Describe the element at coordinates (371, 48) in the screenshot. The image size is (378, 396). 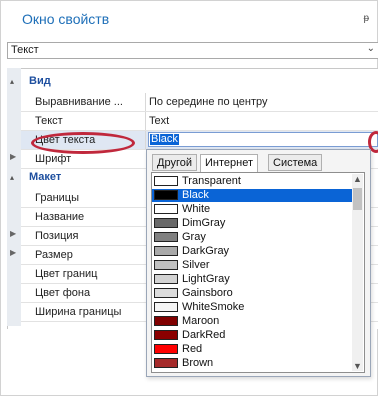
I see `chevron-down-icon: ⌄` at that location.